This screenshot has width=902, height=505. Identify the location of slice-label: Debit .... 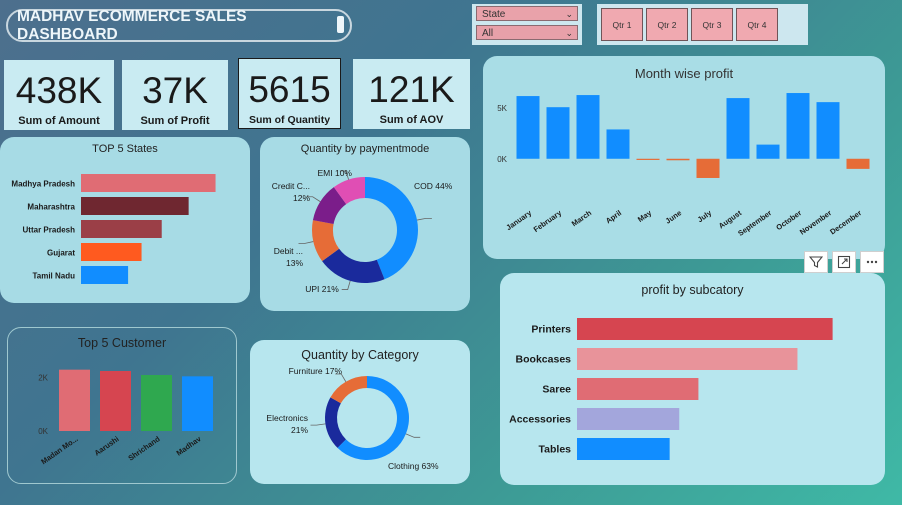
(288, 251).